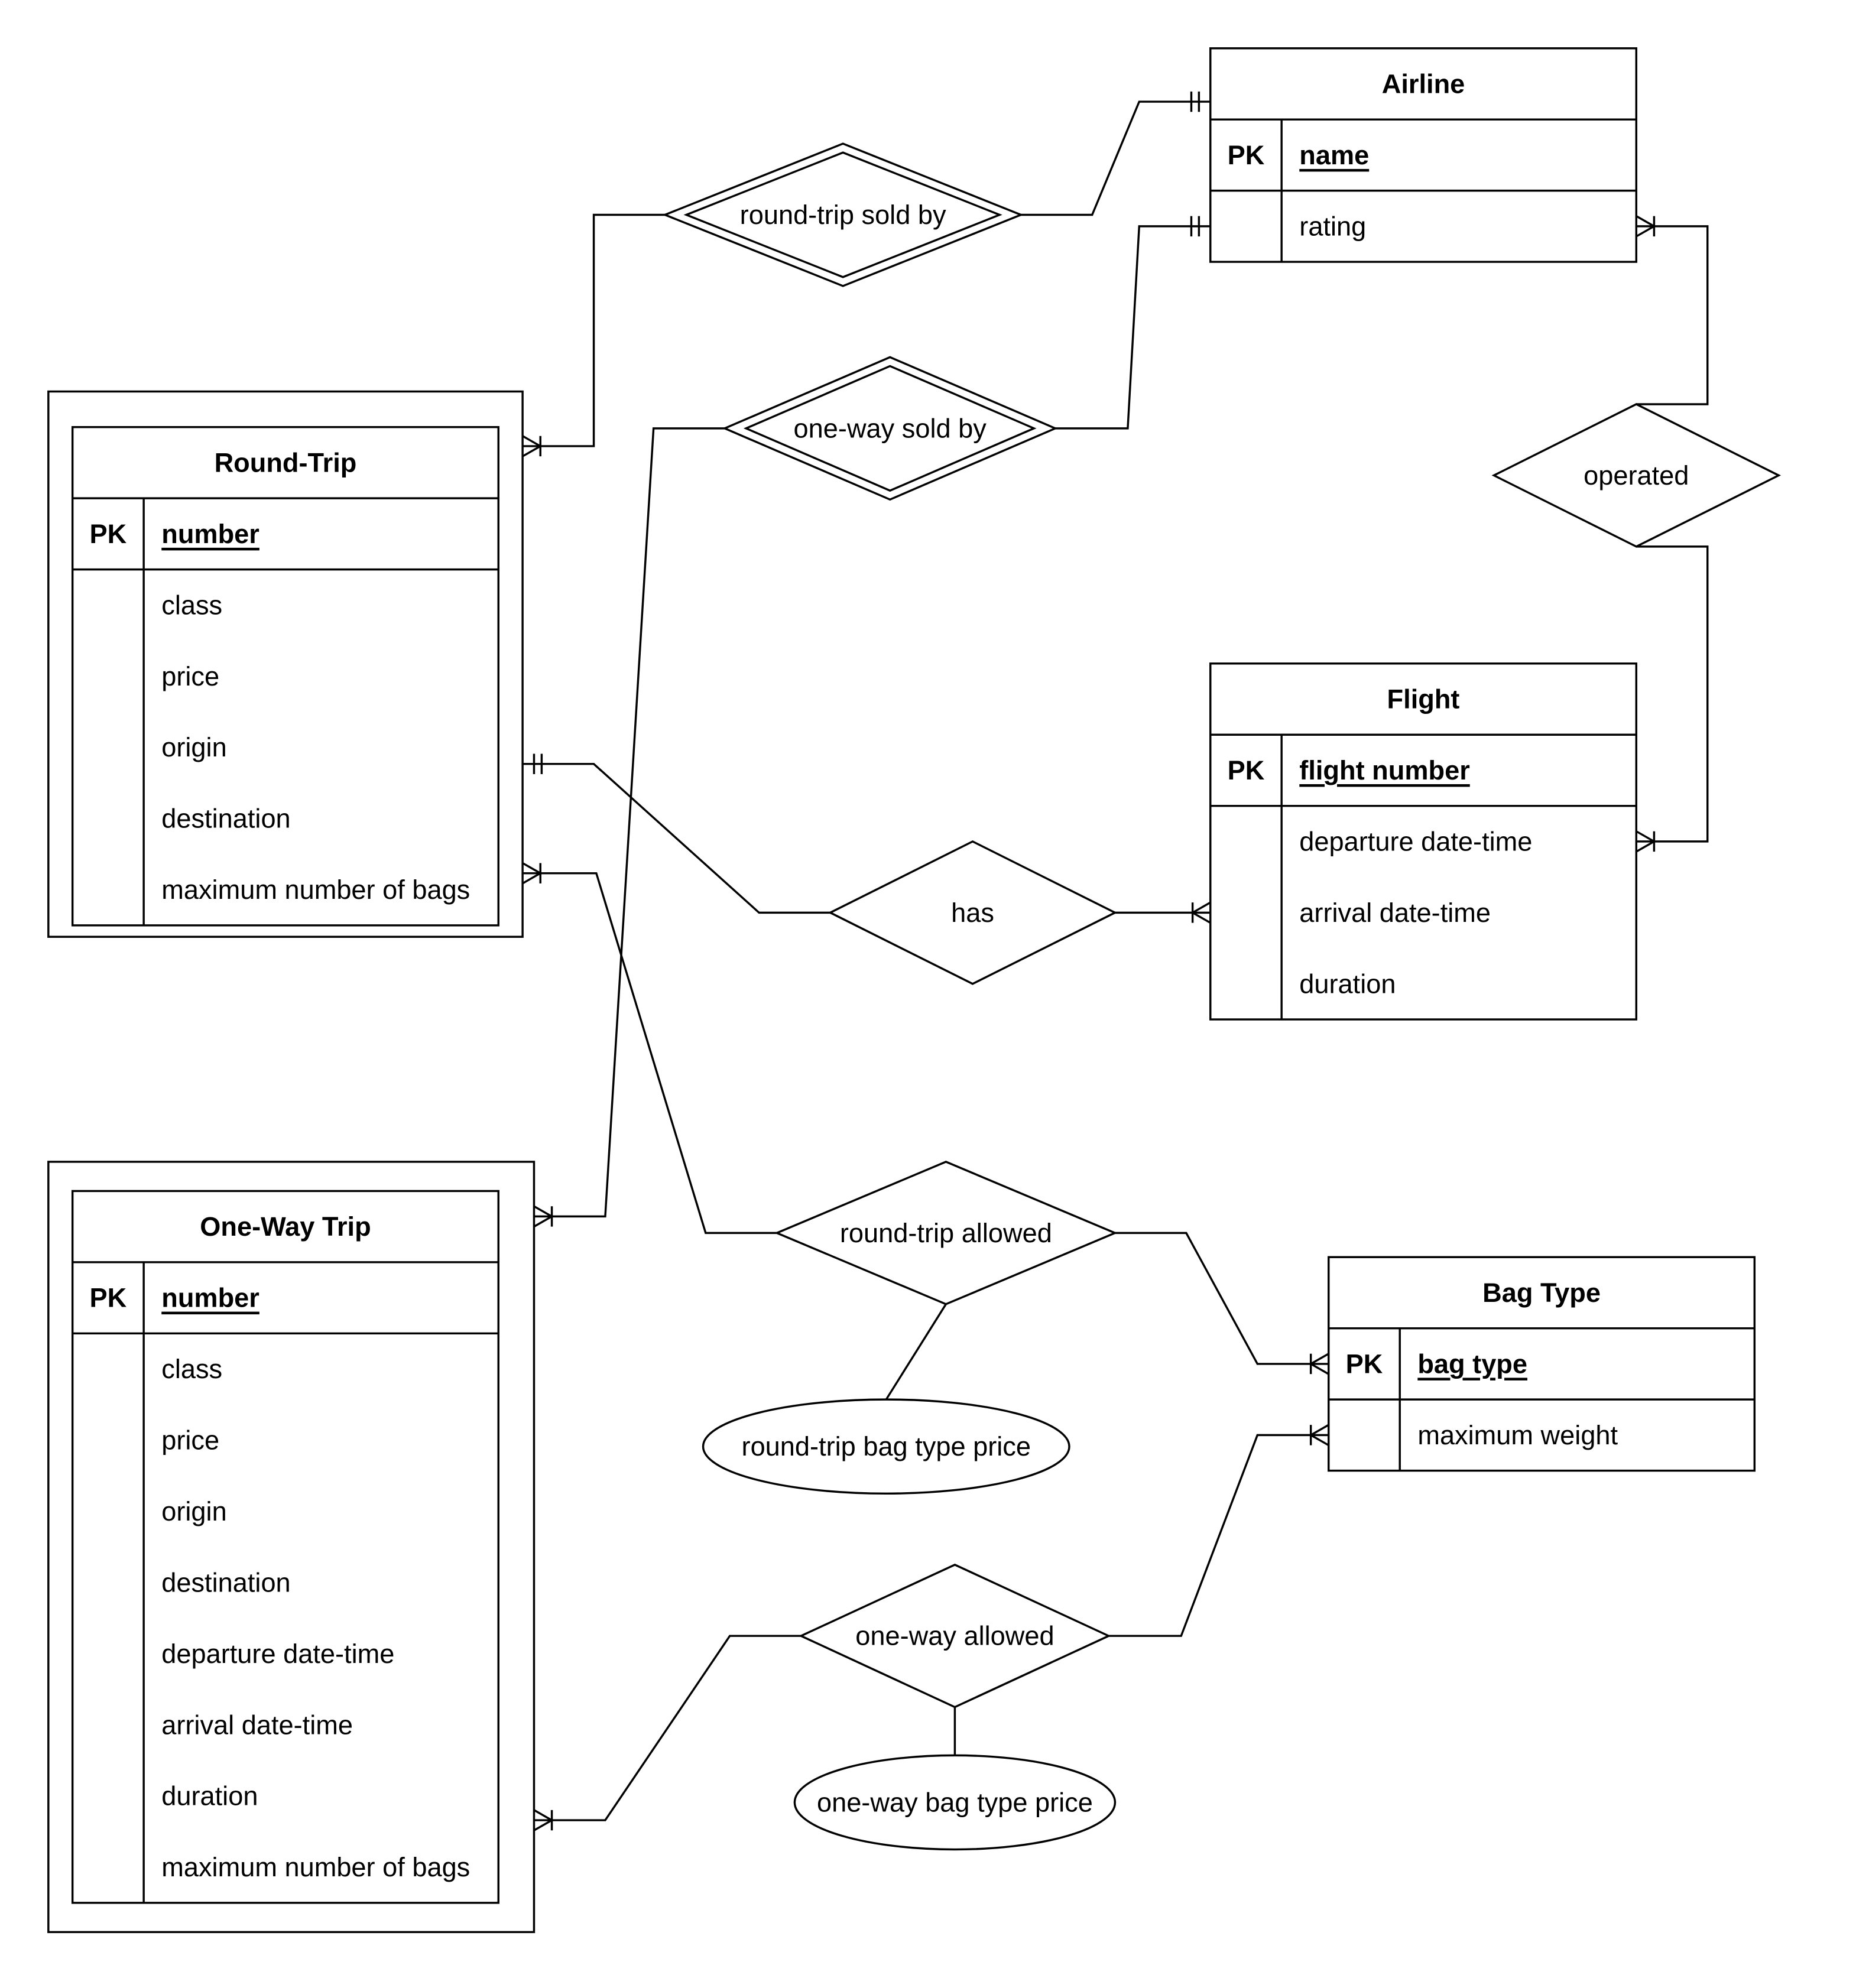 The image size is (1869, 1988). What do you see at coordinates (843, 215) in the screenshot?
I see `relationship-label: round-trip sold by` at bounding box center [843, 215].